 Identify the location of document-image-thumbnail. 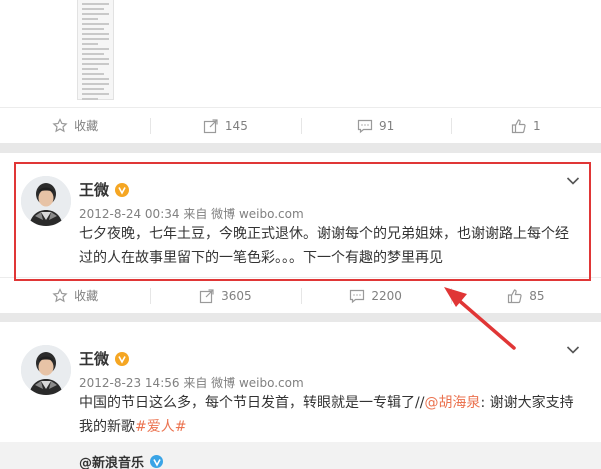
(95, 50).